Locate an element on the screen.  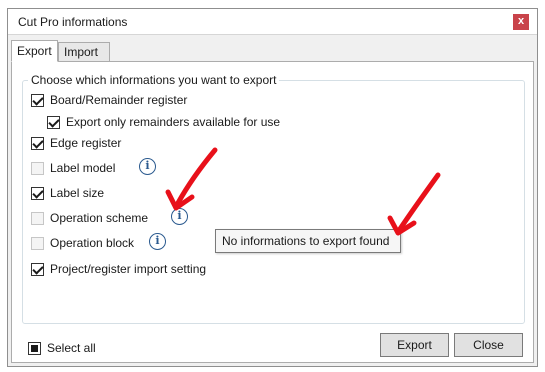
tooltip: No informations to export found is located at coordinates (308, 241).